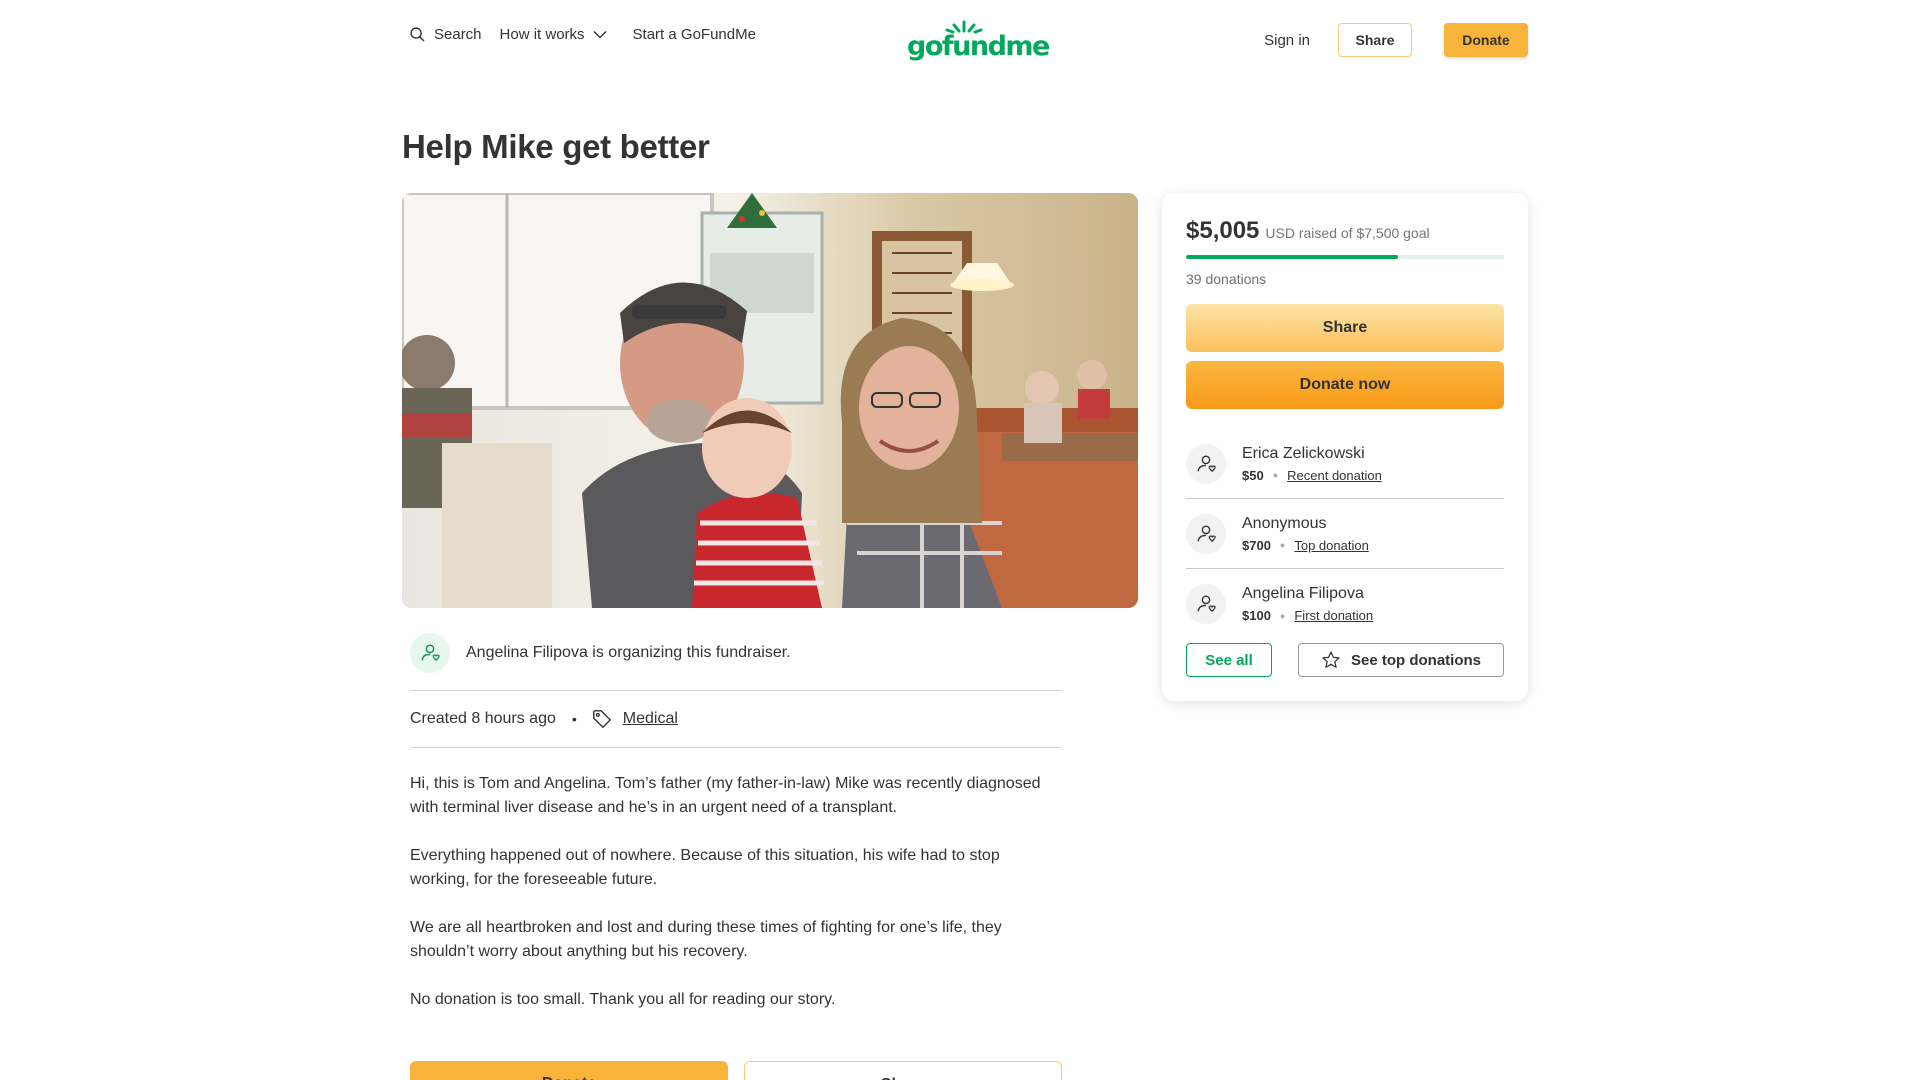  Describe the element at coordinates (978, 46) in the screenshot. I see `logo-text: gofundme` at that location.